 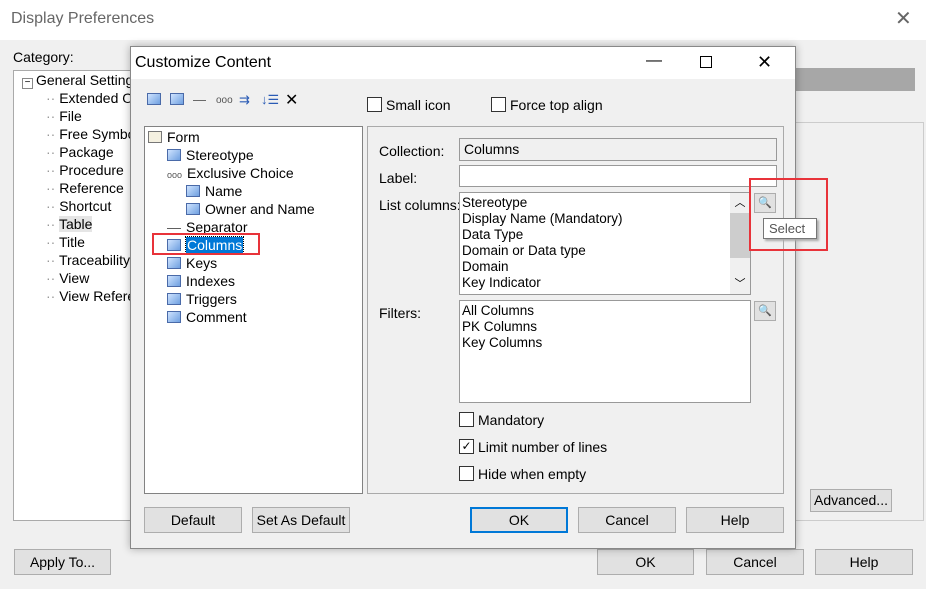 What do you see at coordinates (765, 311) in the screenshot?
I see `select-filters-button: 🔍` at bounding box center [765, 311].